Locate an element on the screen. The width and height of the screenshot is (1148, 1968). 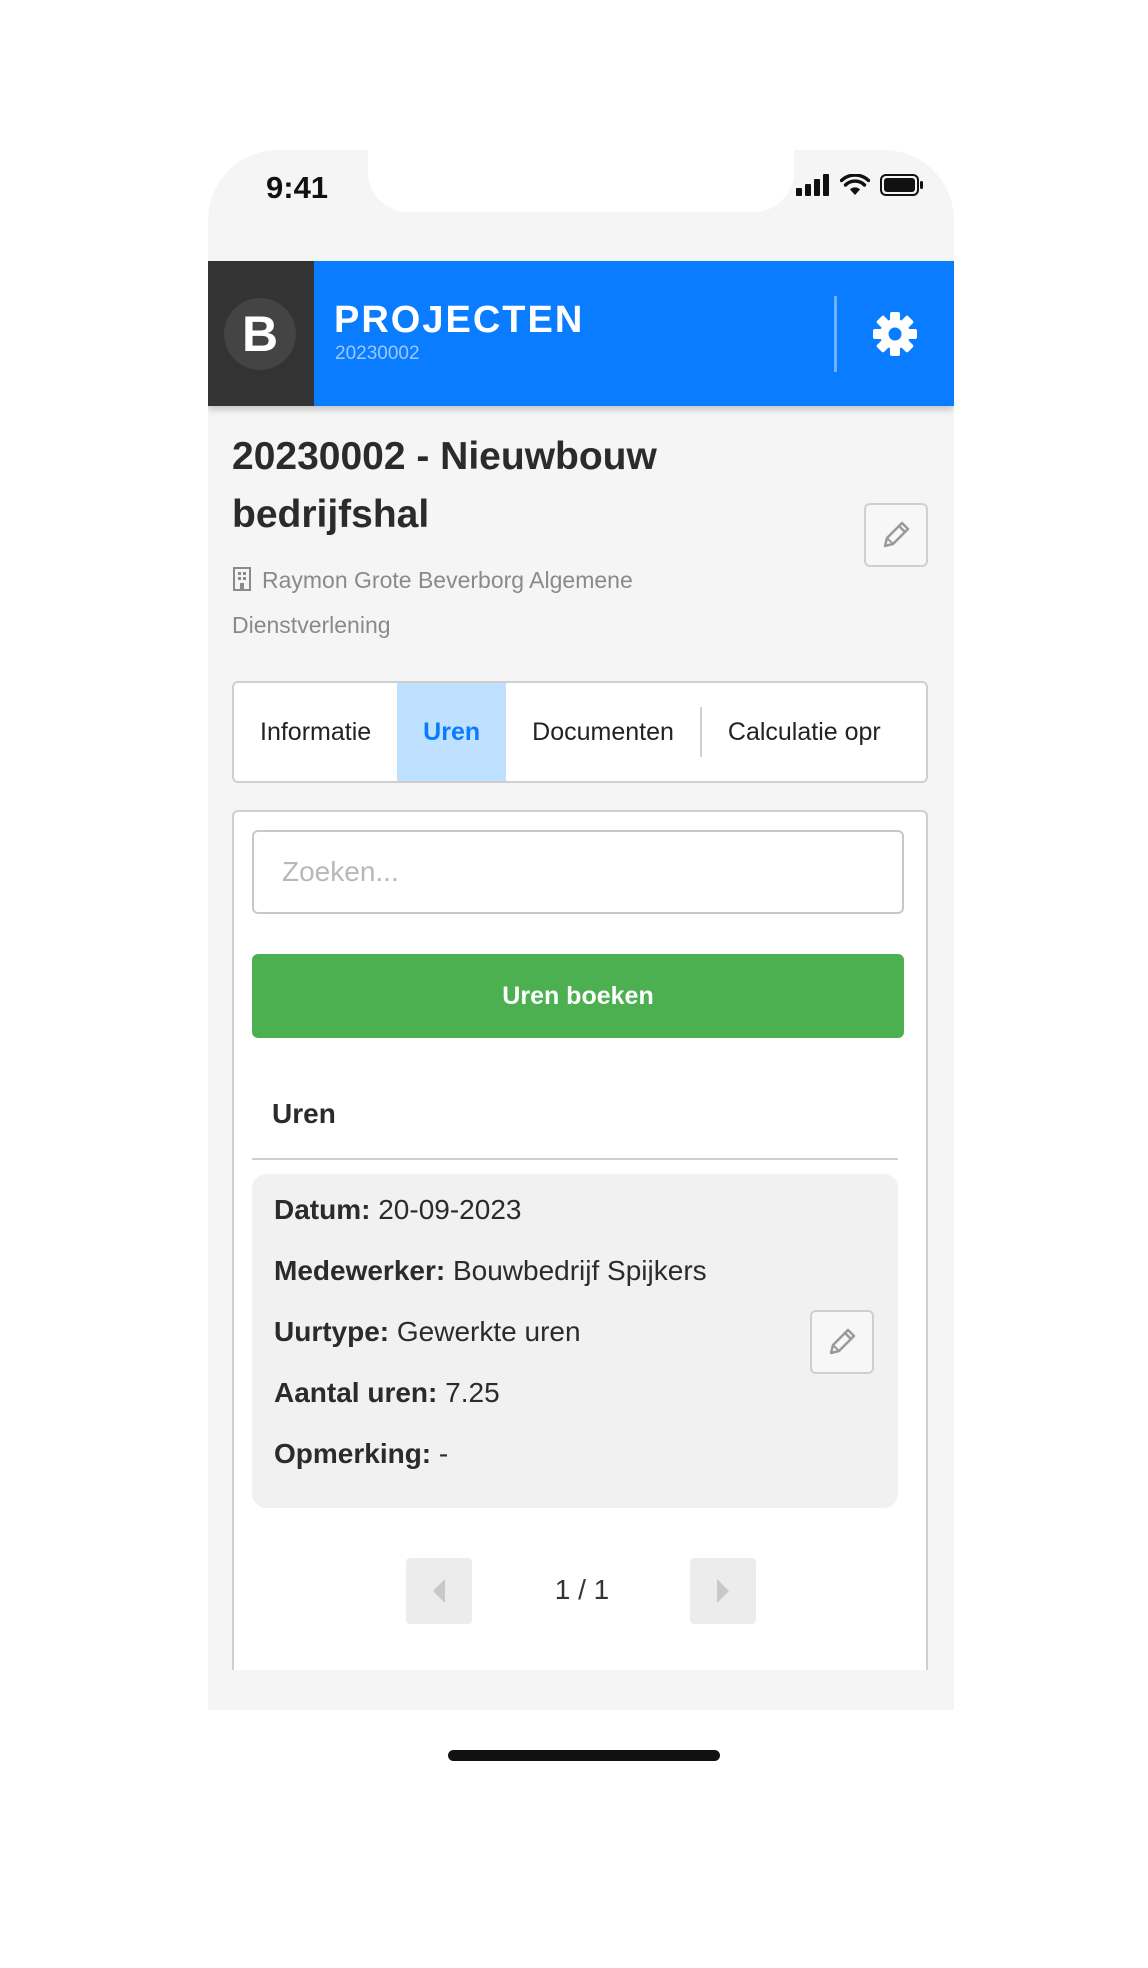
tab-documenten: Documenten is located at coordinates (603, 732).